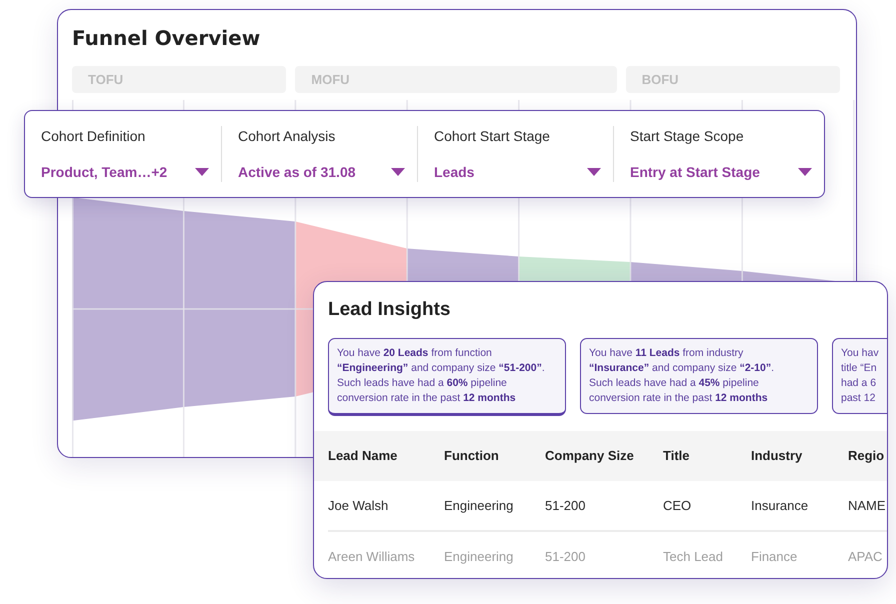  What do you see at coordinates (166, 38) in the screenshot?
I see `panel-title: Funnel Overview` at bounding box center [166, 38].